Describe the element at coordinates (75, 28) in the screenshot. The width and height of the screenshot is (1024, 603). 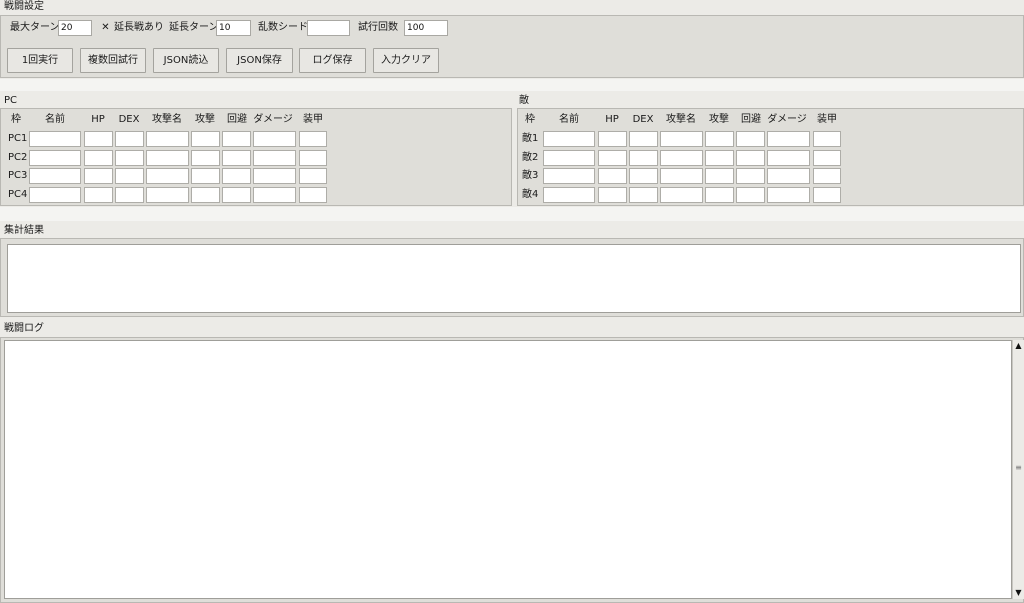
I see `max-turns-field` at that location.